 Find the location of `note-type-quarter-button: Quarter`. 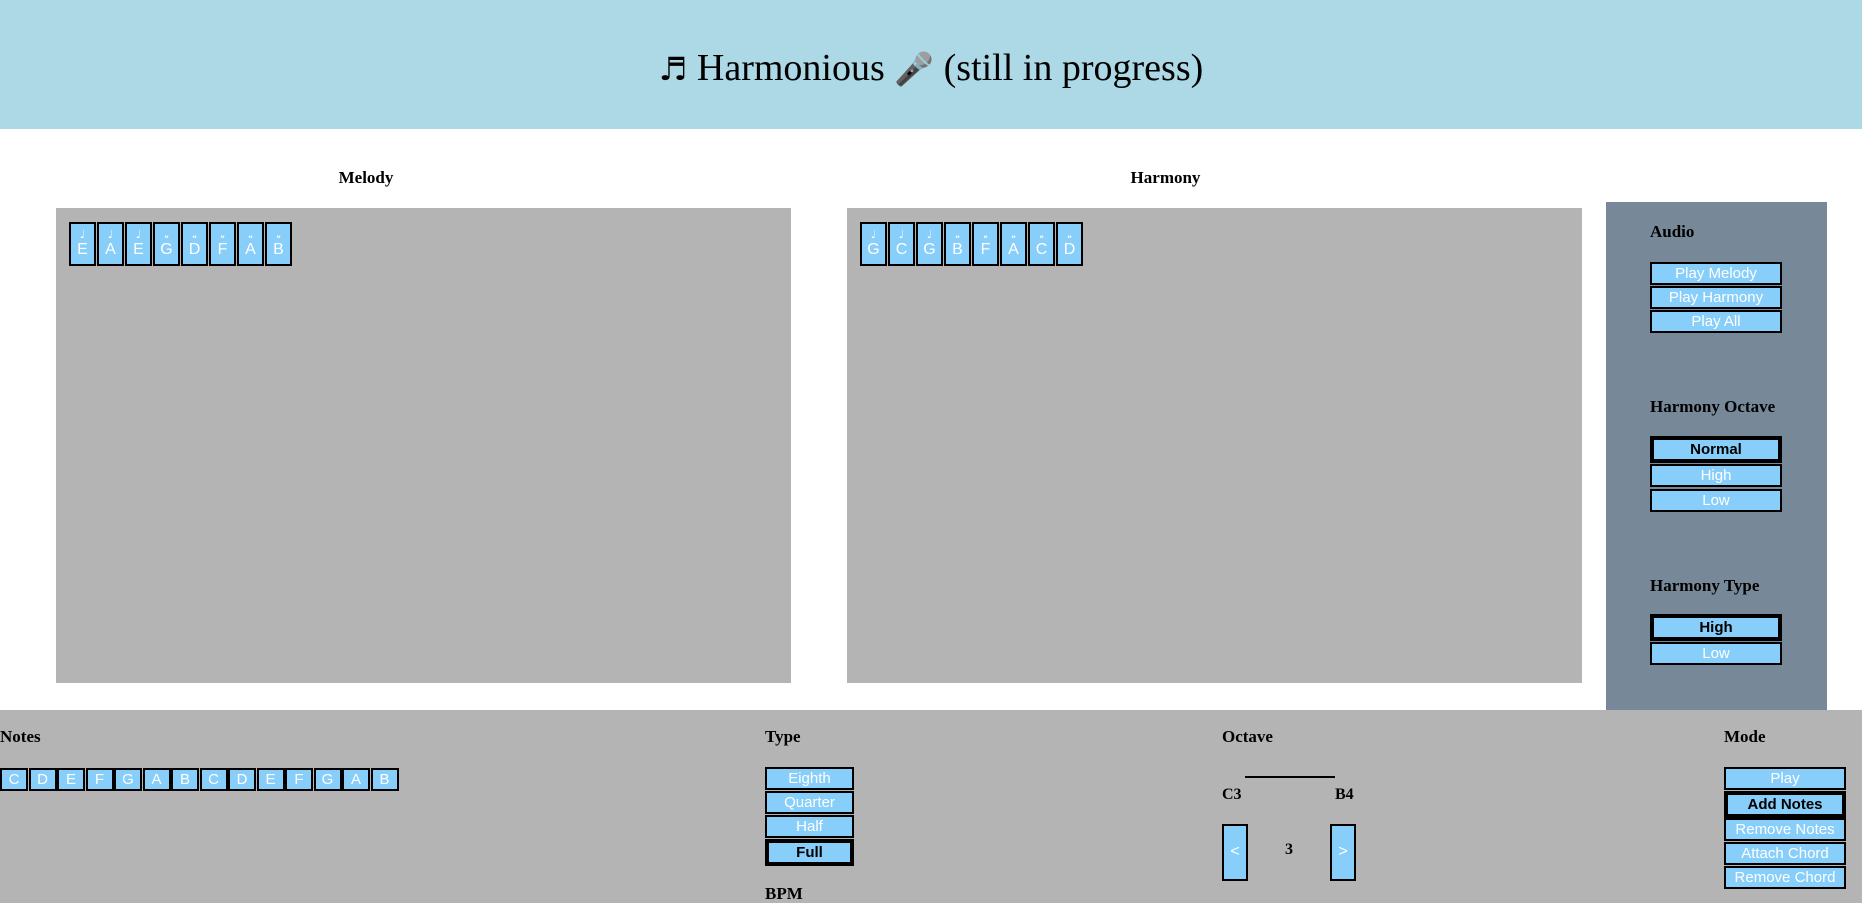

note-type-quarter-button: Quarter is located at coordinates (809, 802).